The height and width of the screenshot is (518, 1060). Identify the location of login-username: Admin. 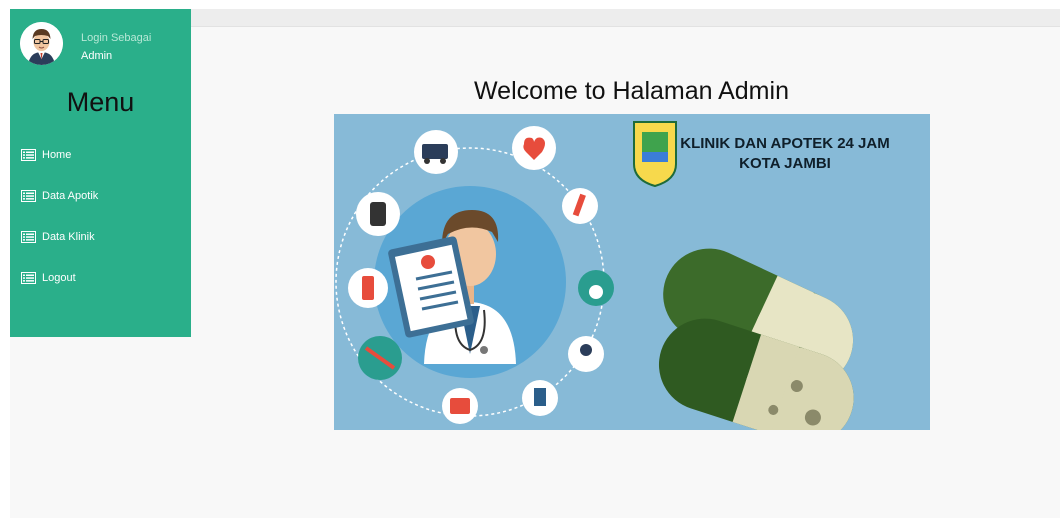
(97, 56).